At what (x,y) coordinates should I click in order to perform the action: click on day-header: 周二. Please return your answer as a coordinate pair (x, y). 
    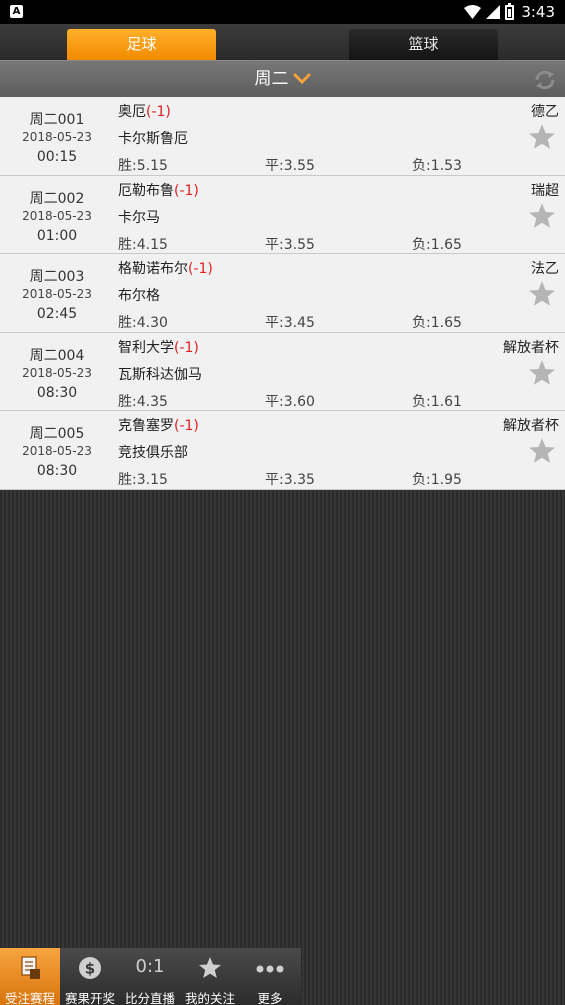
    Looking at the image, I should click on (282, 78).